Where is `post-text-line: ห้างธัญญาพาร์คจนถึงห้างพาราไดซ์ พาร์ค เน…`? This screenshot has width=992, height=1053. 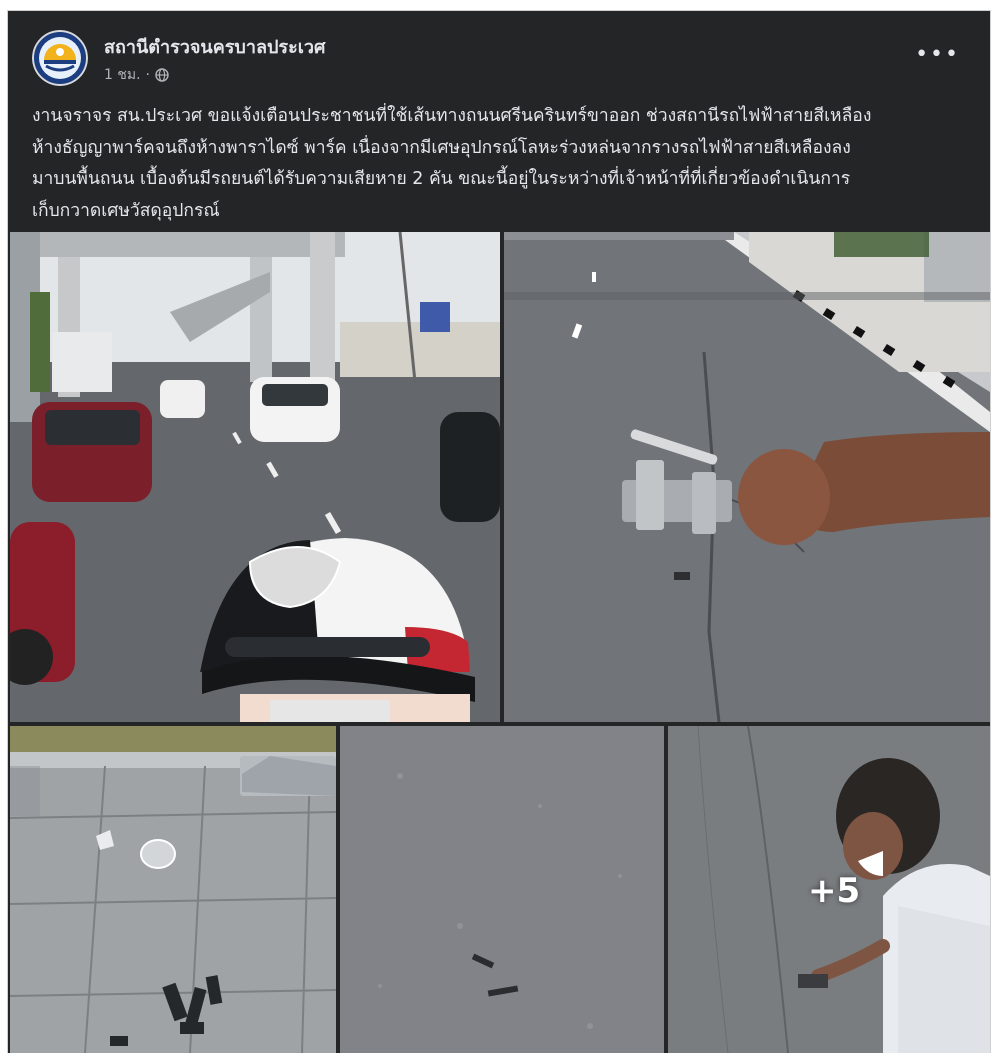 post-text-line: ห้างธัญญาพาร์คจนถึงห้างพาราไดซ์ พาร์ค เน… is located at coordinates (441, 147).